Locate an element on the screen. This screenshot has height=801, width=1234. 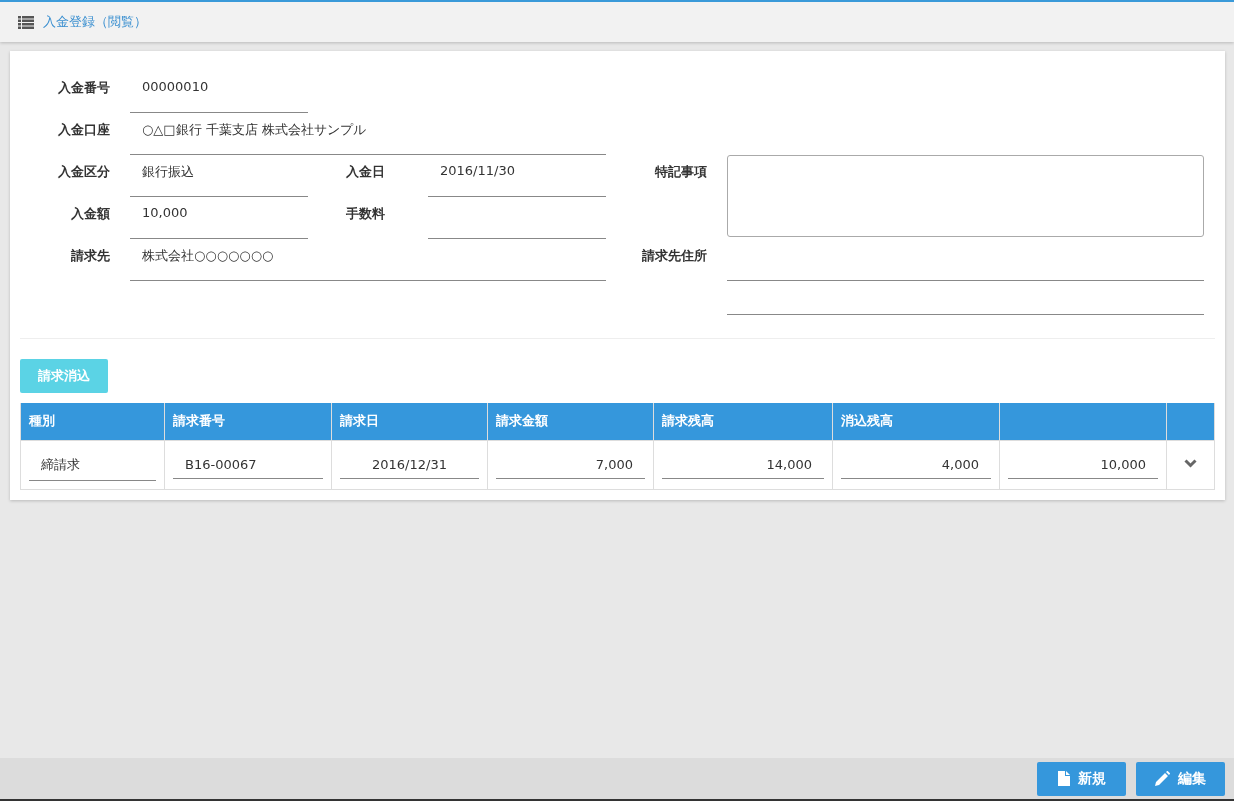
field-label: 入金番号 is located at coordinates (83, 88).